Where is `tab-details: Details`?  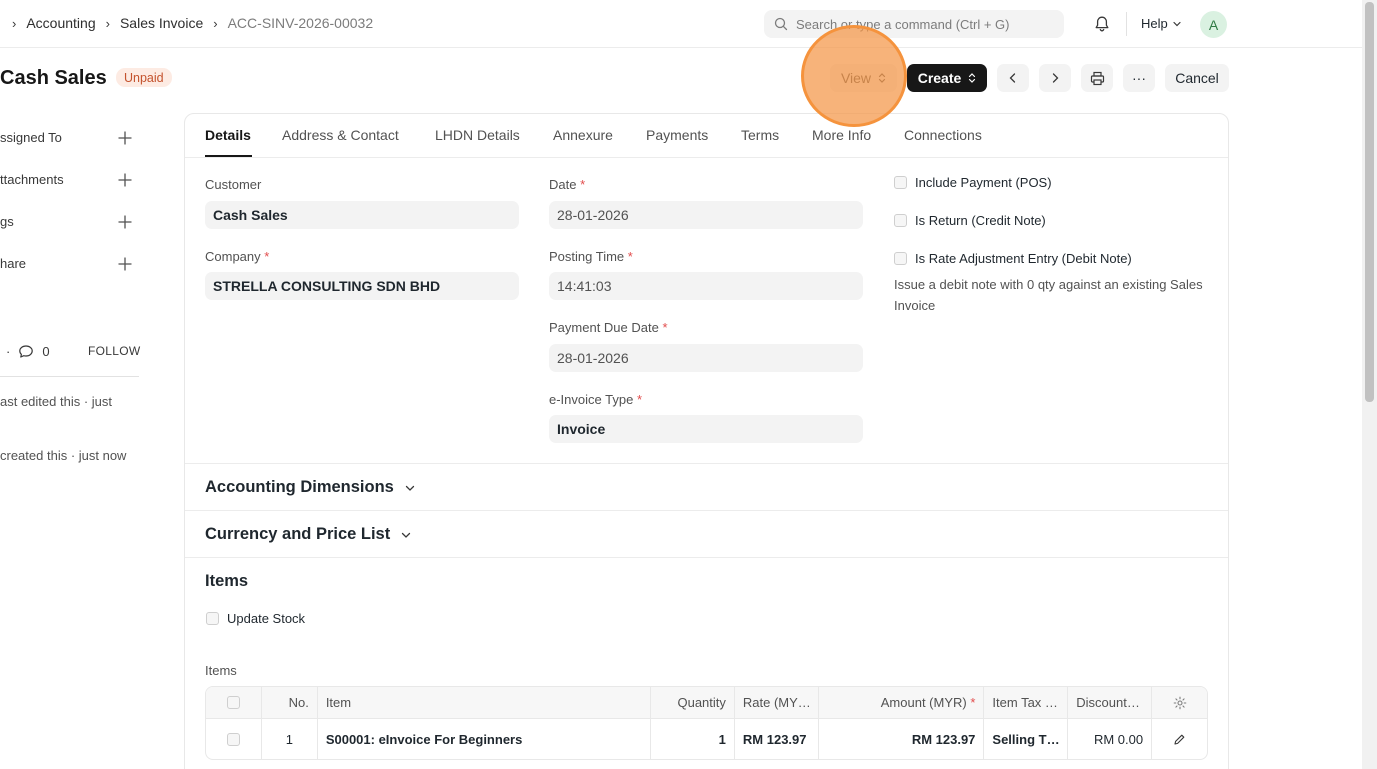
tab-details: Details is located at coordinates (228, 135).